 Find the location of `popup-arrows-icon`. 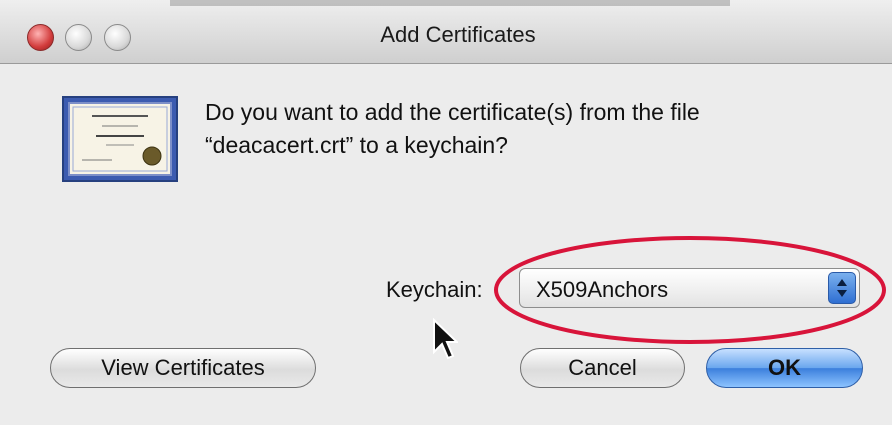

popup-arrows-icon is located at coordinates (842, 288).